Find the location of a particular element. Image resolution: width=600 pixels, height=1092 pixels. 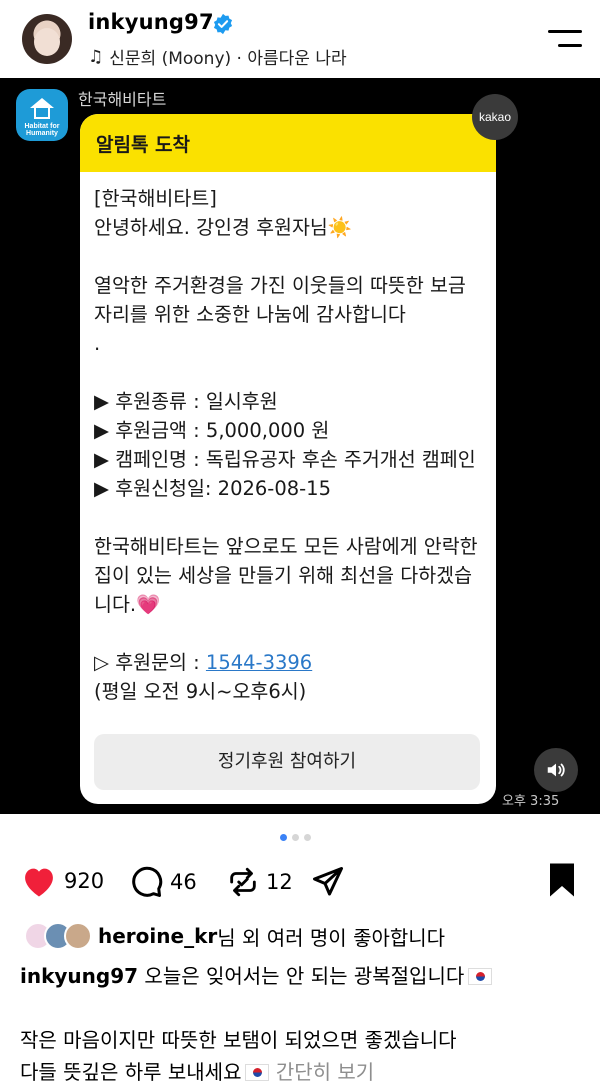

comment-button: 46 is located at coordinates (162, 882).